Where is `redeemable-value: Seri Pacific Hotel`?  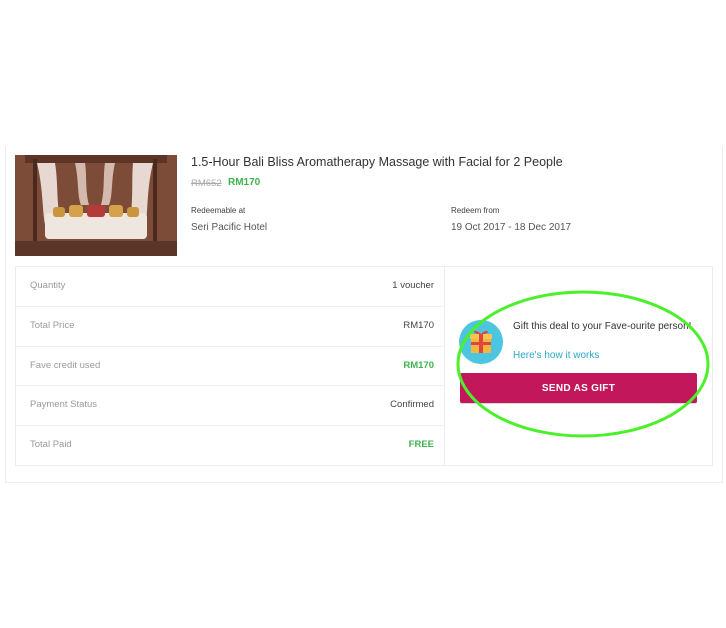
redeemable-value: Seri Pacific Hotel is located at coordinates (229, 227).